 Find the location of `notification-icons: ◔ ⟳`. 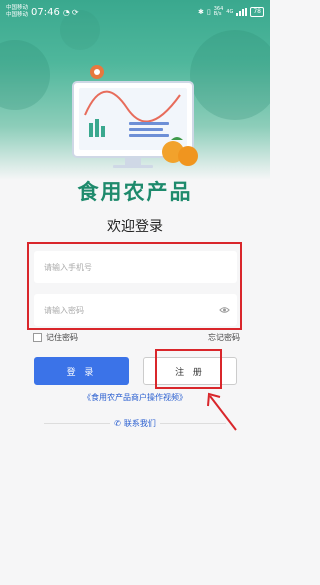

notification-icons: ◔ ⟳ is located at coordinates (71, 12).